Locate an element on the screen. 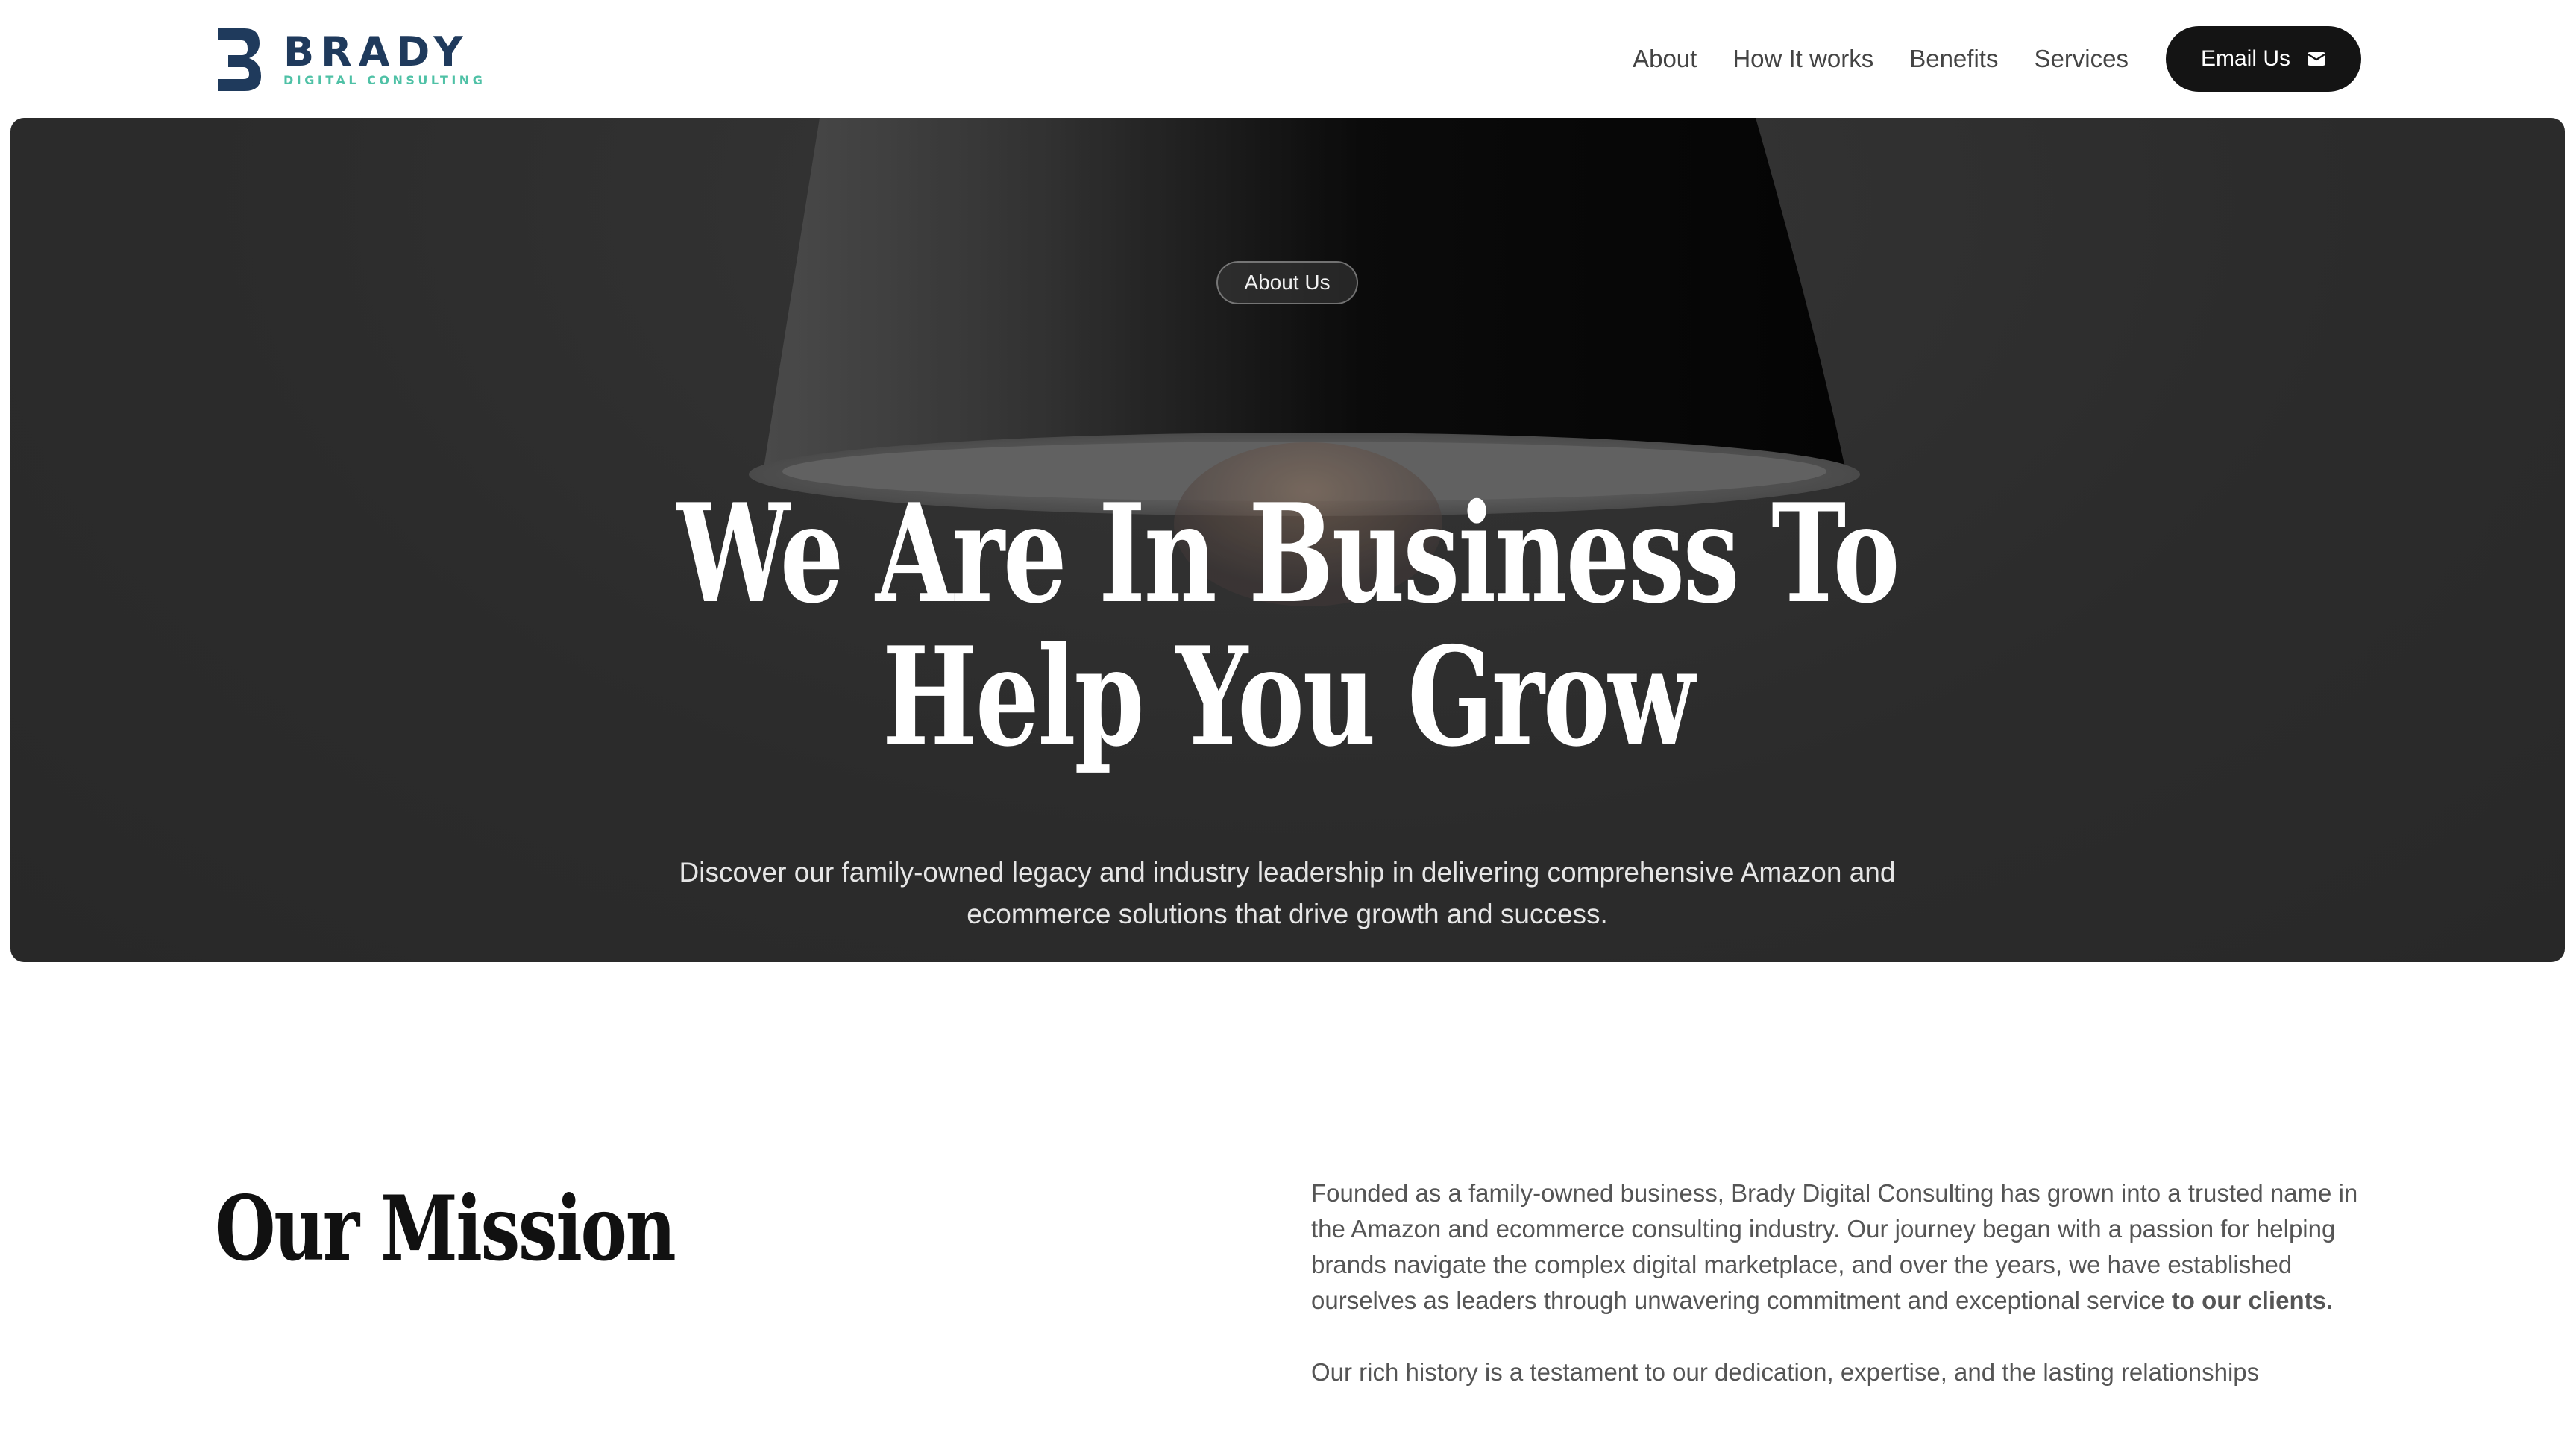 The width and height of the screenshot is (2576, 1429). nav-link-how-it-works: How It works is located at coordinates (1803, 59).